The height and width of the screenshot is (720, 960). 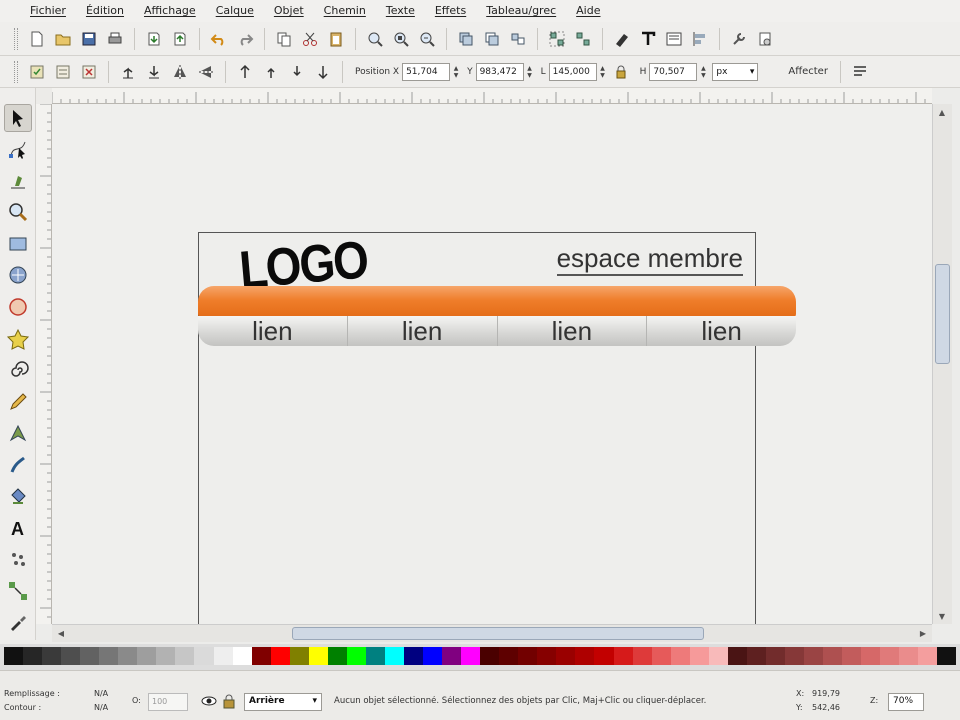 I want to click on cut-button, so click(x=310, y=39).